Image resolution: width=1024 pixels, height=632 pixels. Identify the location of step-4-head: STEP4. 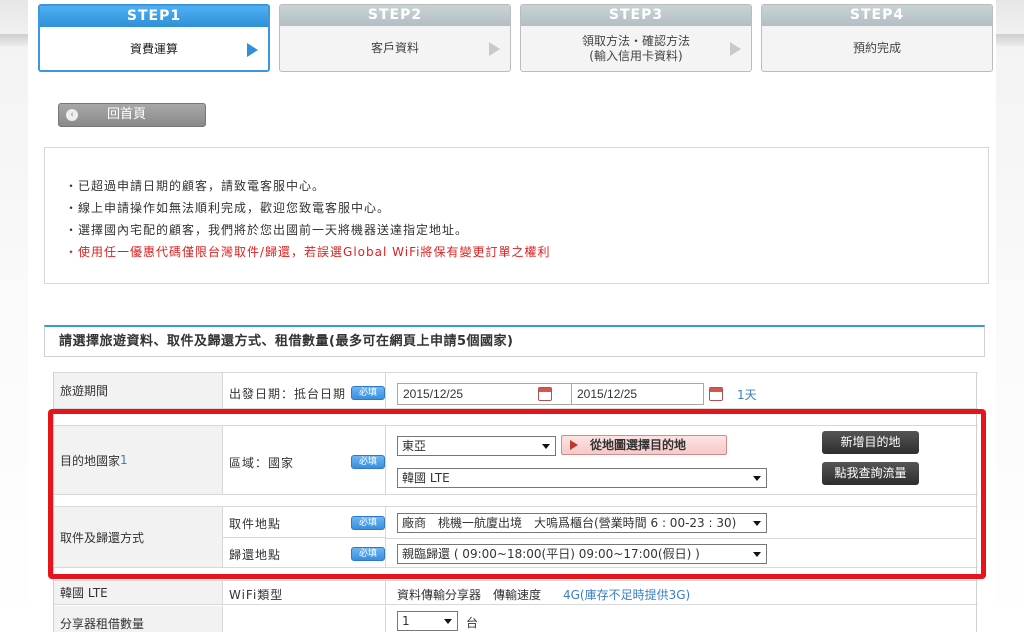
(877, 15).